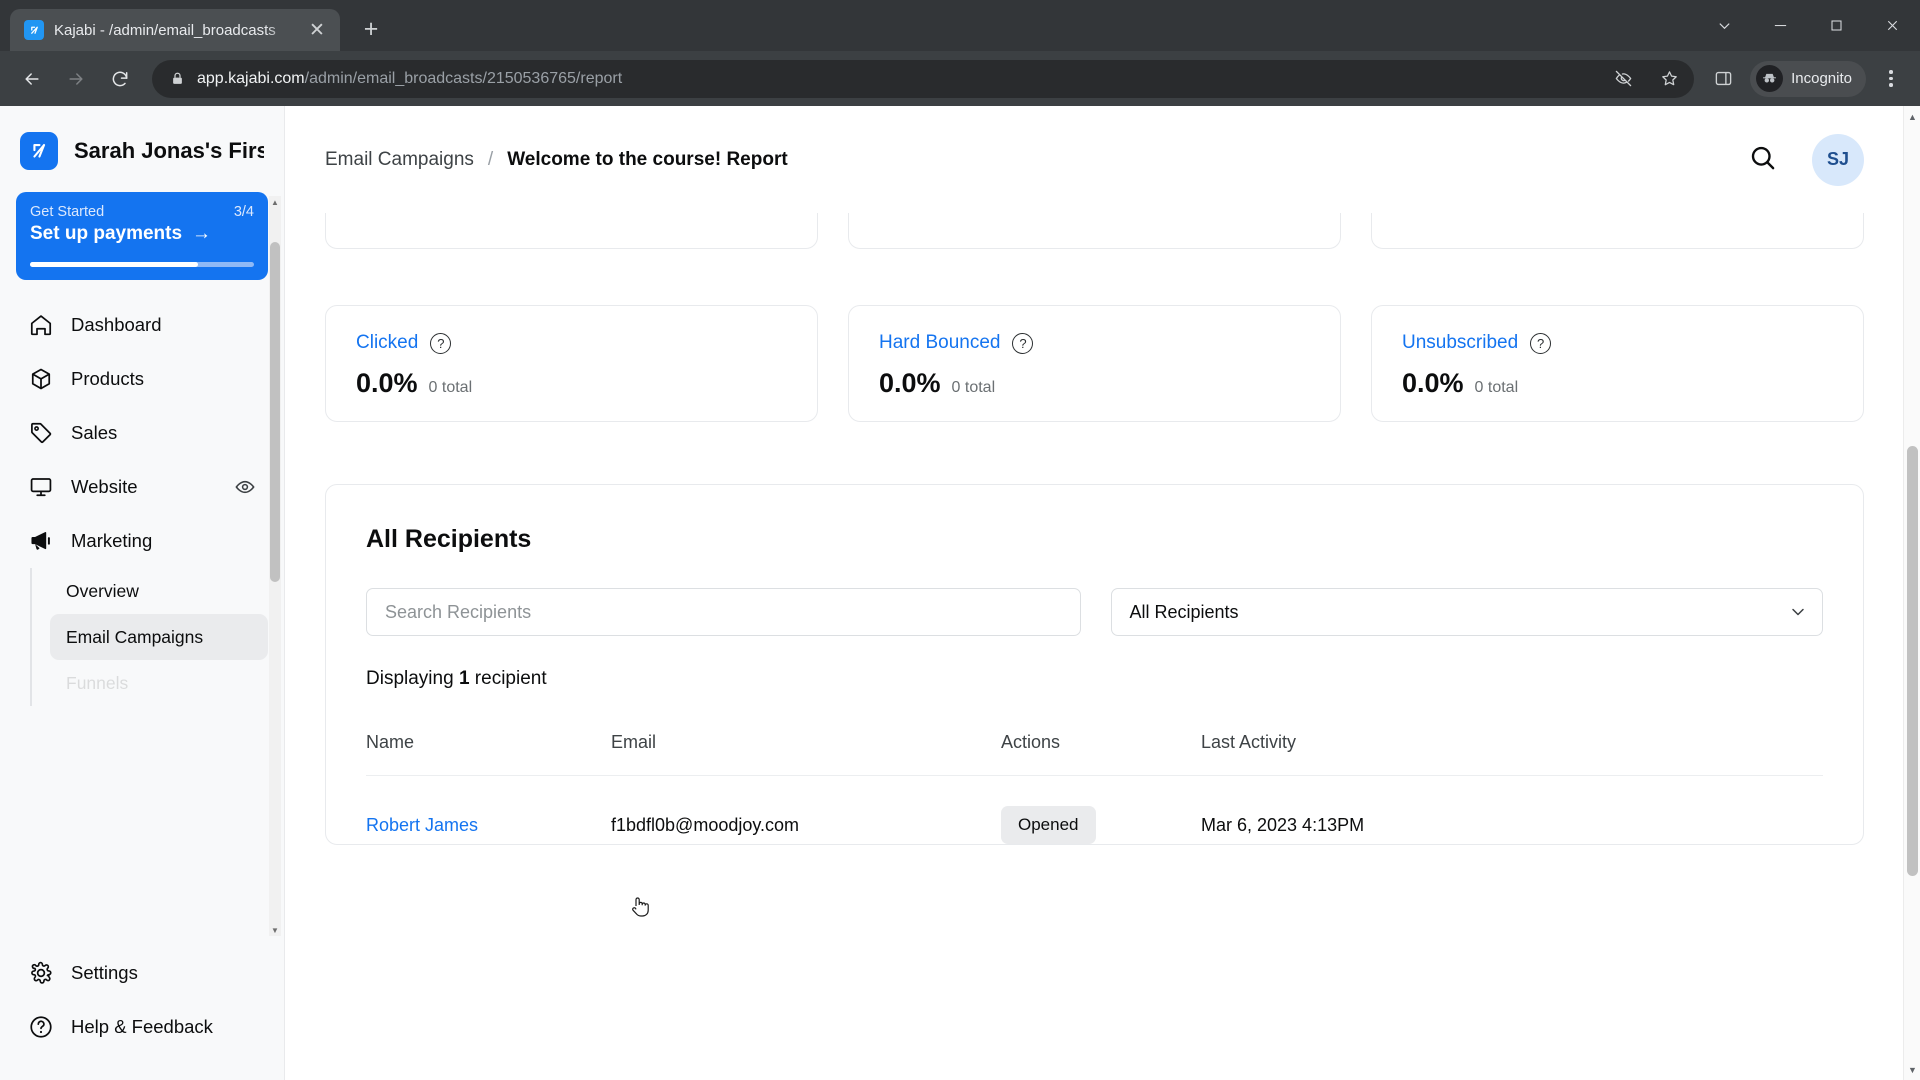 The height and width of the screenshot is (1080, 1920). I want to click on chevron-down-icon, so click(1724, 25).